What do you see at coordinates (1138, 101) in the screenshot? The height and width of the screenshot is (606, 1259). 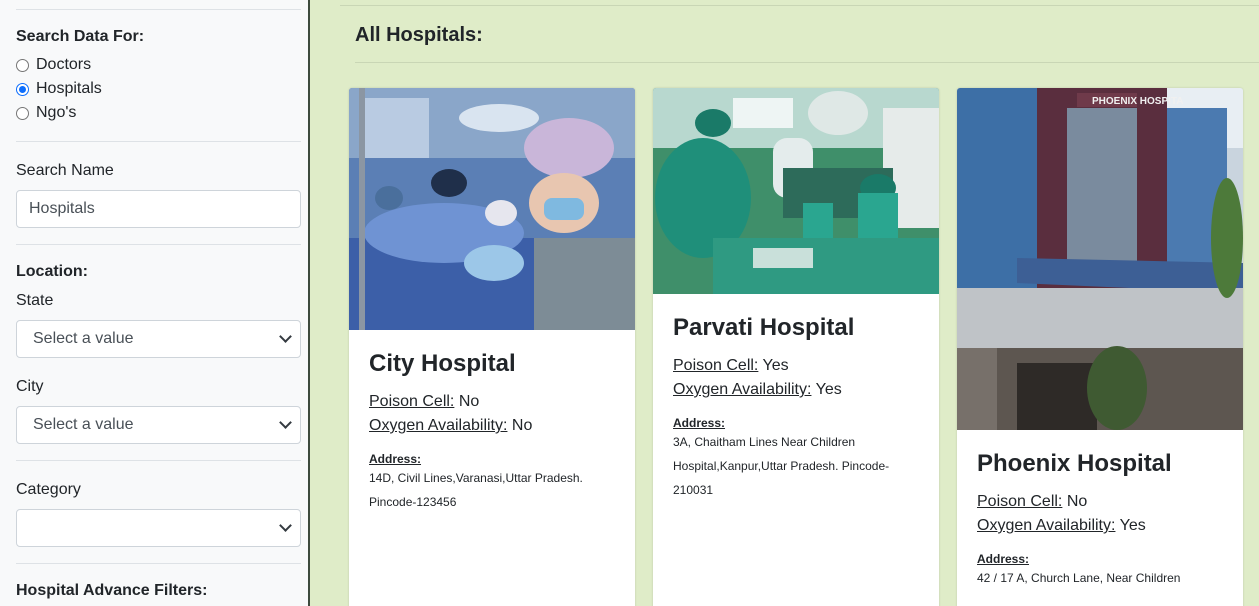 I see `building-sign: PHOENIX HOSPITA` at bounding box center [1138, 101].